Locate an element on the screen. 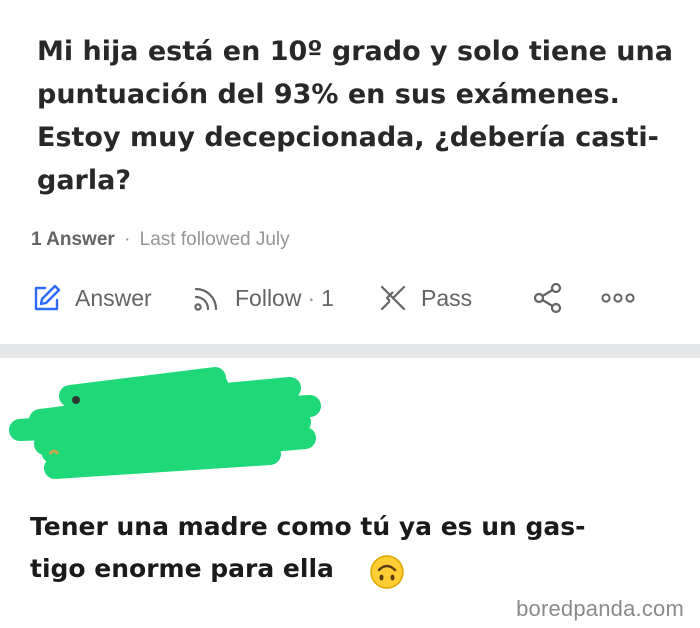  answer-button: Answer is located at coordinates (91, 298).